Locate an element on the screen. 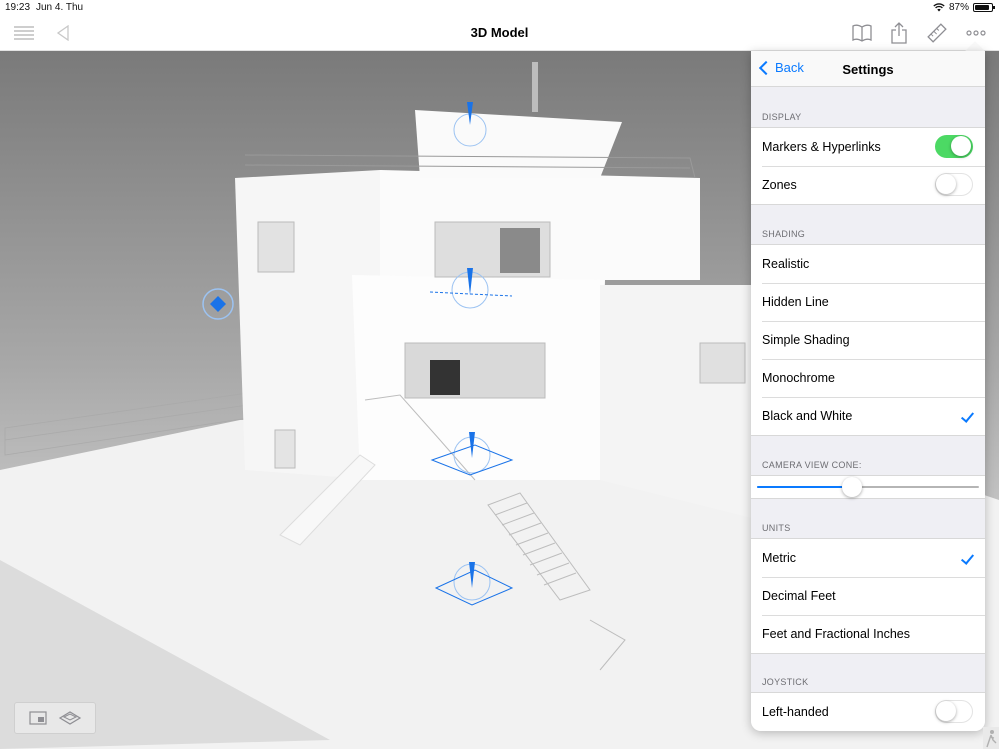  status-date: Jun 4. Thu is located at coordinates (60, 7).